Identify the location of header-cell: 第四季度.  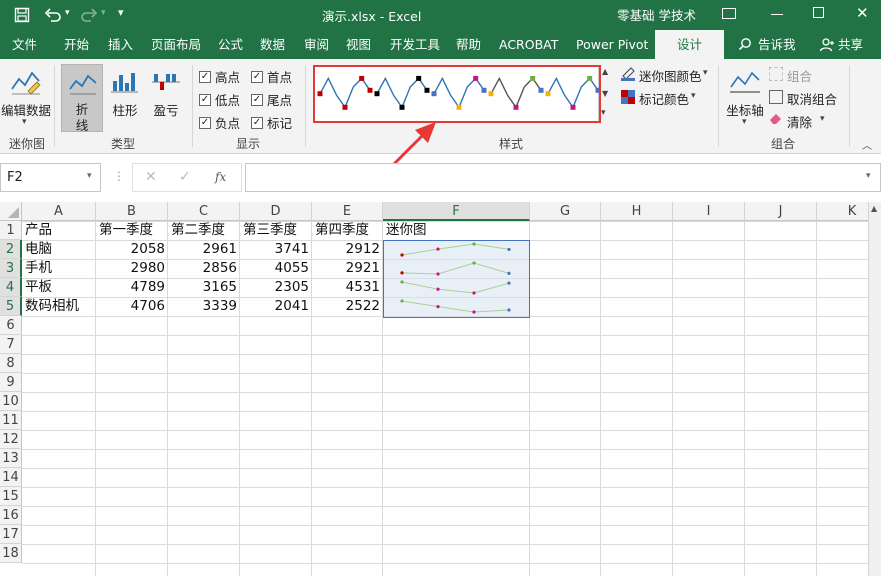
(347, 230).